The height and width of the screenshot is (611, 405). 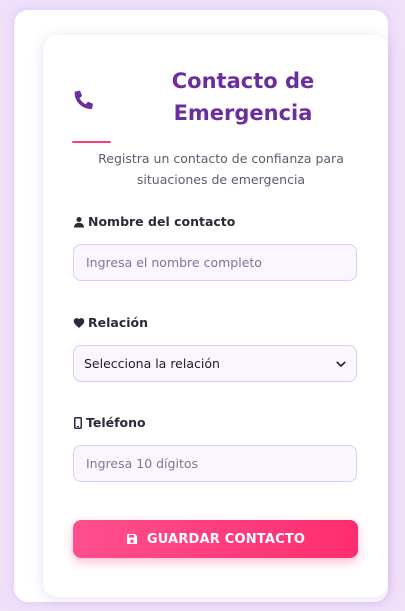 What do you see at coordinates (79, 322) in the screenshot?
I see `heart-icon` at bounding box center [79, 322].